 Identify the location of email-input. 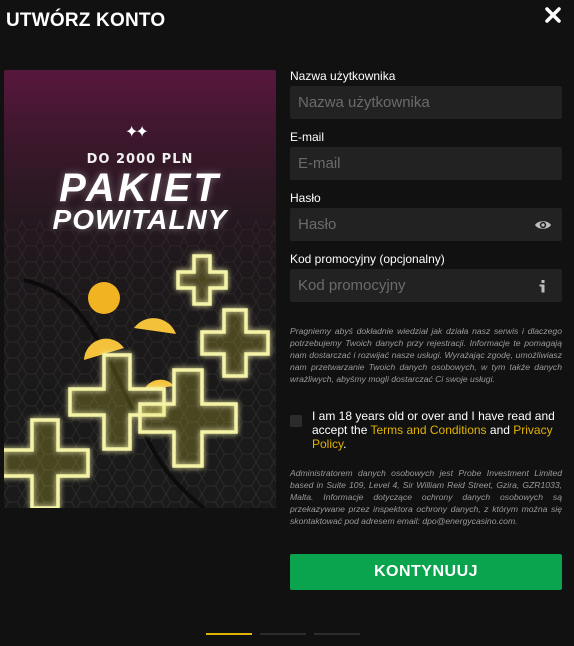
(426, 163).